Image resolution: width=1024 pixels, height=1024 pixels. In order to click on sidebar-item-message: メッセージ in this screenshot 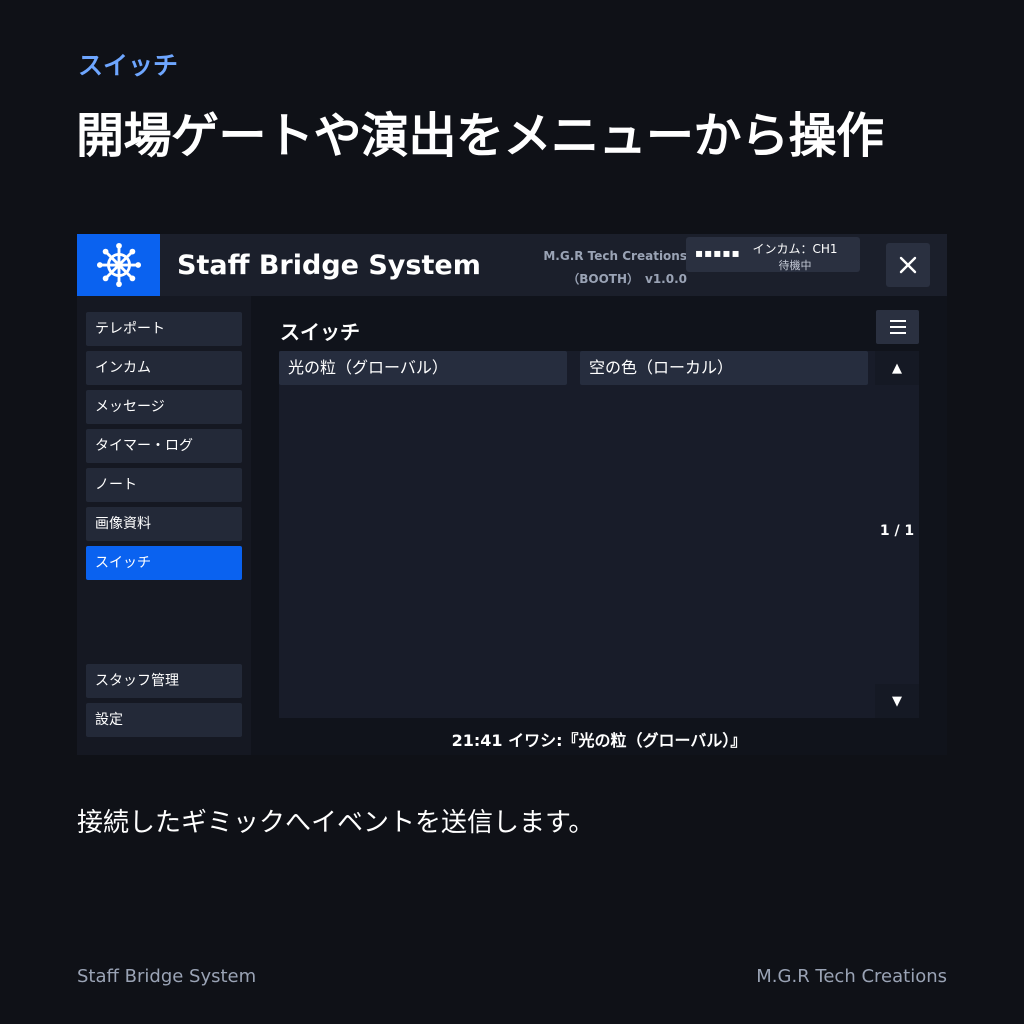, I will do `click(164, 407)`.